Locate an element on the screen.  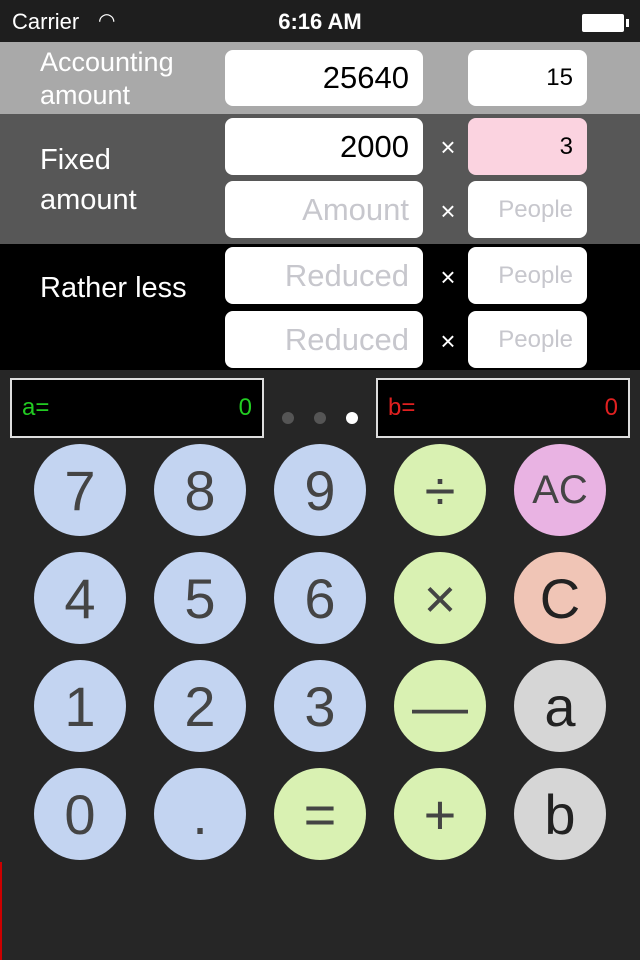
reduced-people-input-2: People is located at coordinates (527, 339).